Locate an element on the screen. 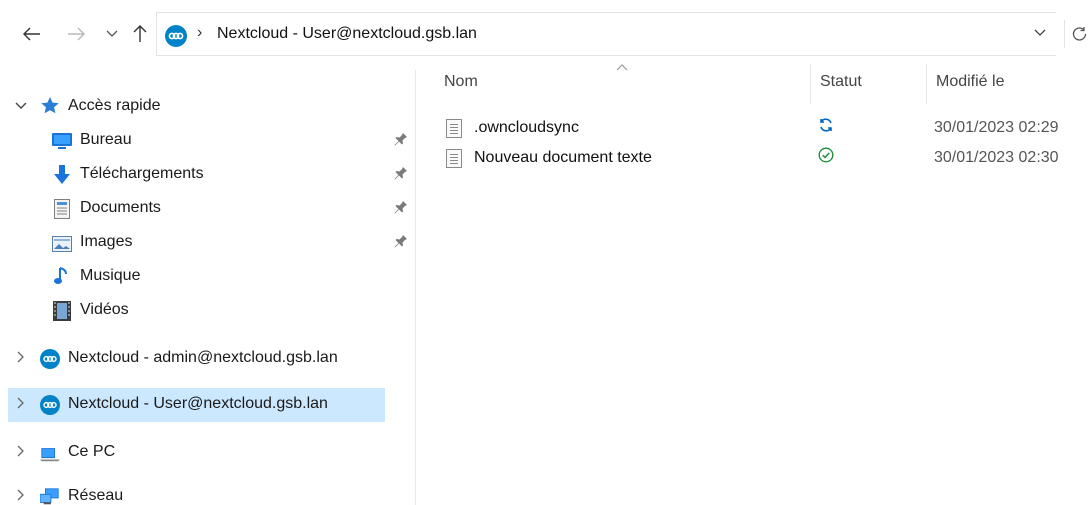 The image size is (1092, 505). address-bar: › Nextcloud - User@nextcloud.gsb.lan is located at coordinates (606, 34).